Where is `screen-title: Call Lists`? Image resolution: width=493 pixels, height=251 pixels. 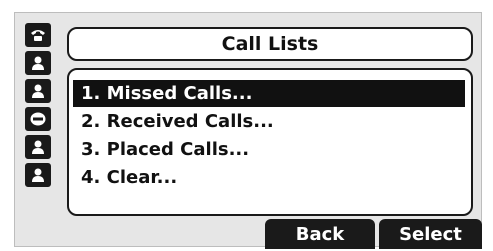
screen-title: Call Lists is located at coordinates (270, 44).